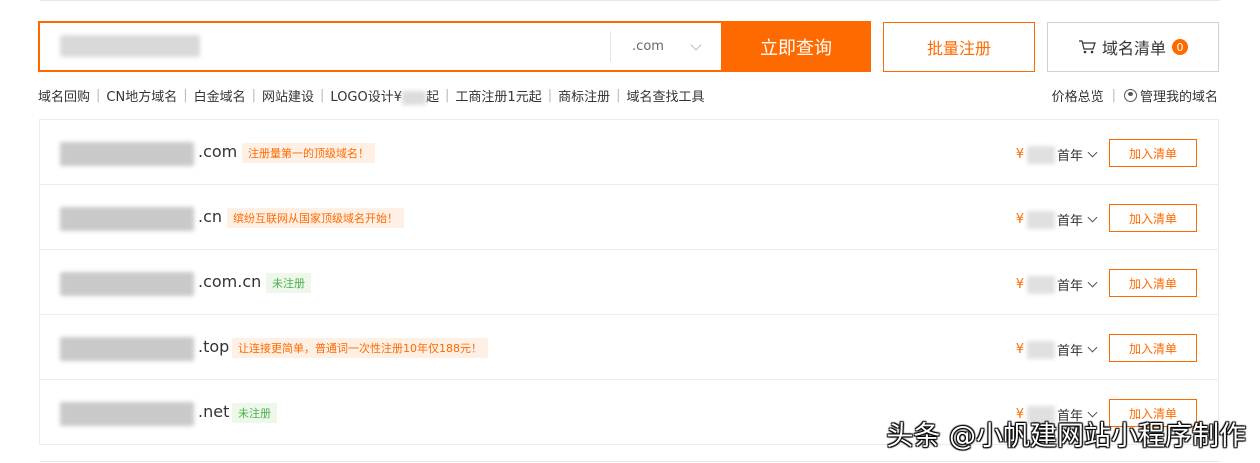 This screenshot has height=463, width=1260. Describe the element at coordinates (1078, 95) in the screenshot. I see `price-overview-link: 价格总览` at that location.